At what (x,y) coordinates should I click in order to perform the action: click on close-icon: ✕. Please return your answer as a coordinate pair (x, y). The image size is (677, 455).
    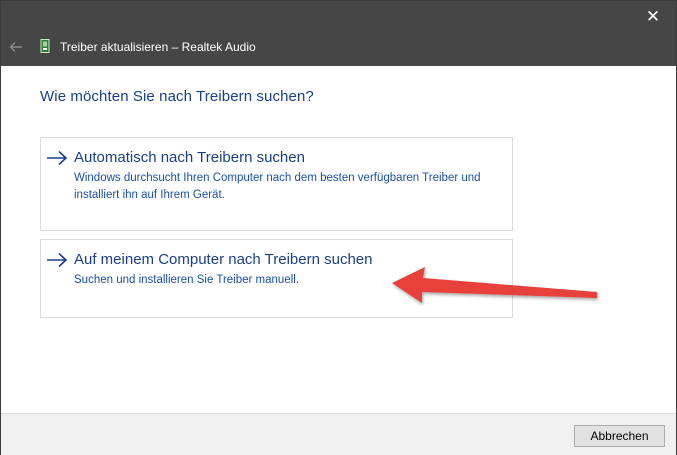
    Looking at the image, I should click on (653, 17).